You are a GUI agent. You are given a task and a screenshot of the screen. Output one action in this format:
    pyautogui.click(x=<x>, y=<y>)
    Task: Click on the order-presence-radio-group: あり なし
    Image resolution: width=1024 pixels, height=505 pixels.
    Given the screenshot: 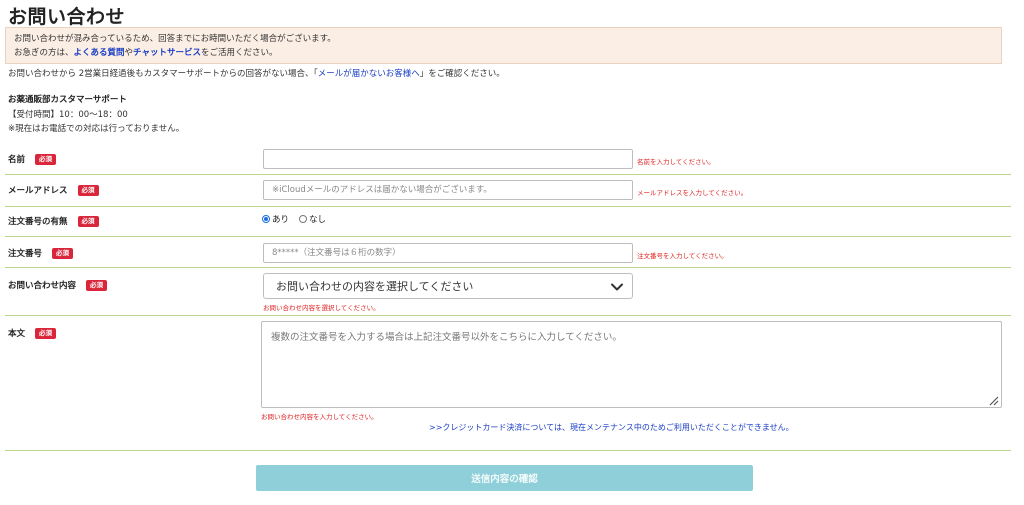 What is the action you would take?
    pyautogui.click(x=299, y=219)
    